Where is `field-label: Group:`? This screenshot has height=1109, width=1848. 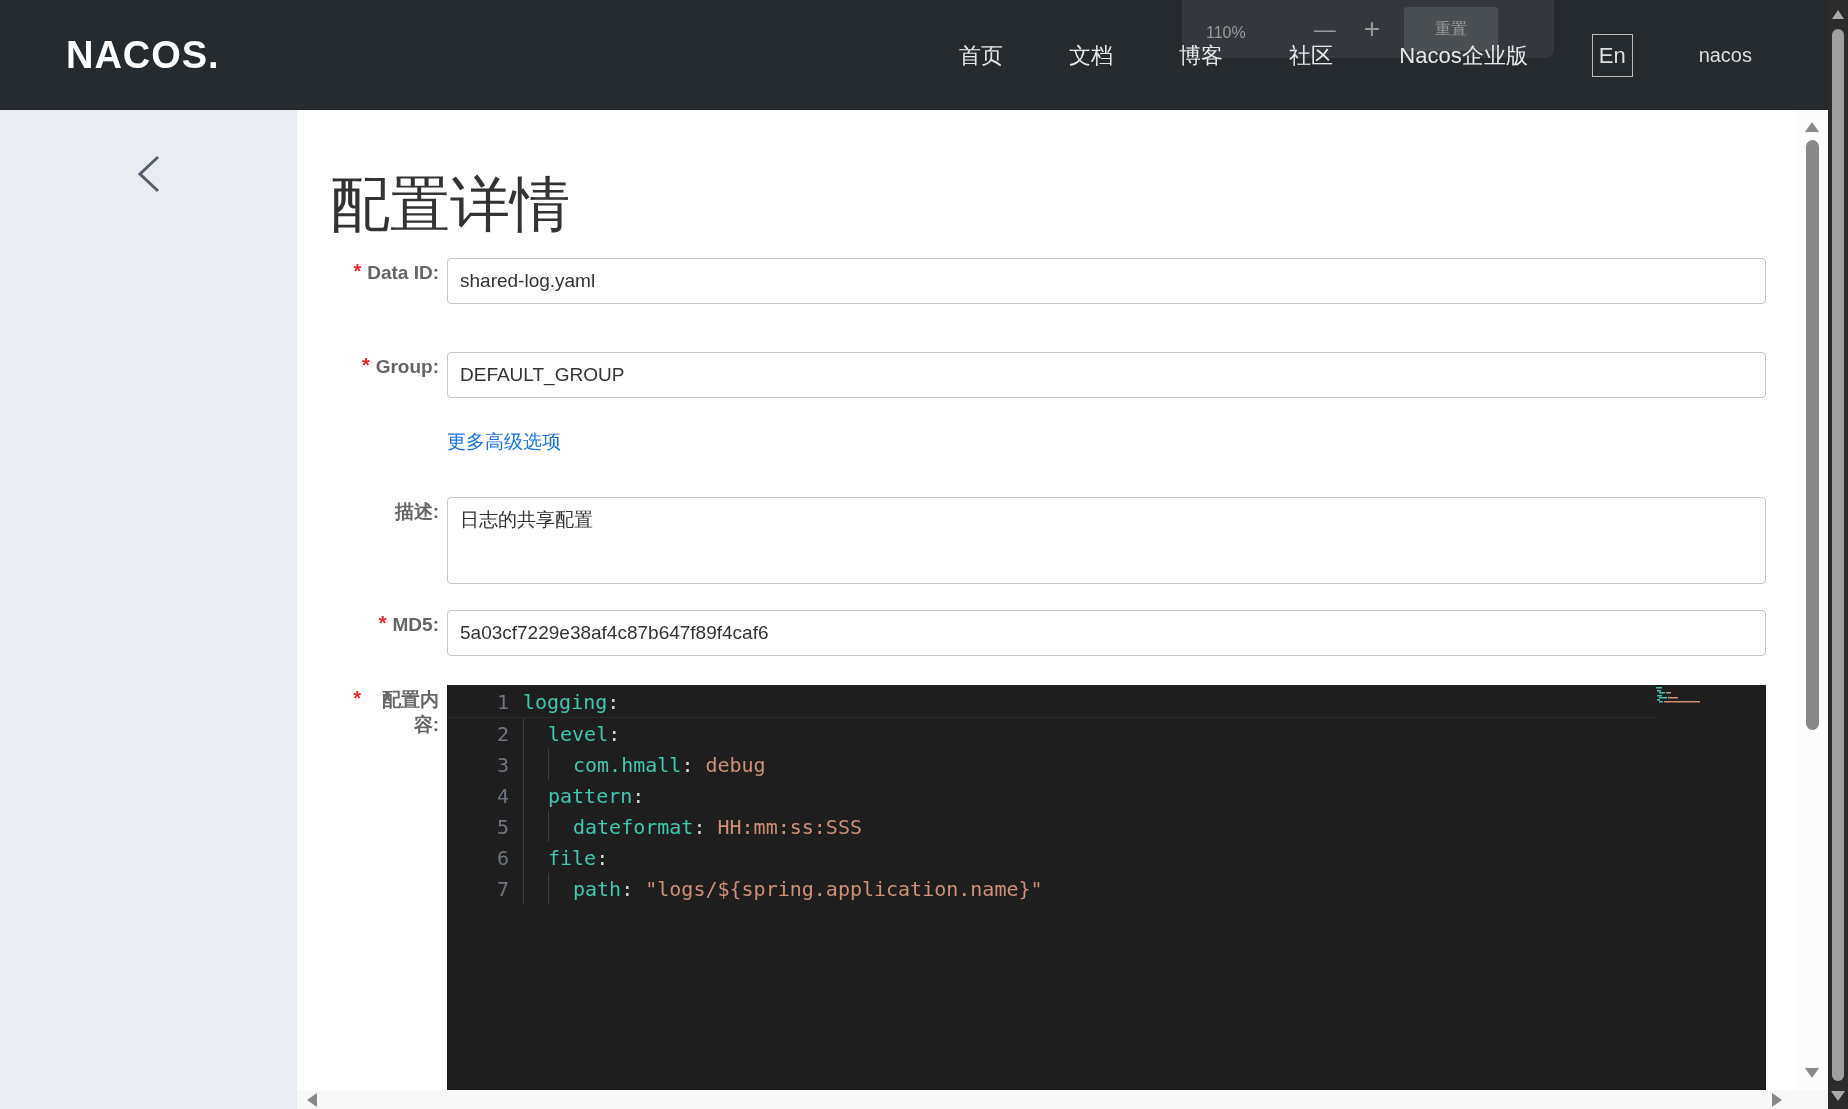
field-label: Group: is located at coordinates (407, 367).